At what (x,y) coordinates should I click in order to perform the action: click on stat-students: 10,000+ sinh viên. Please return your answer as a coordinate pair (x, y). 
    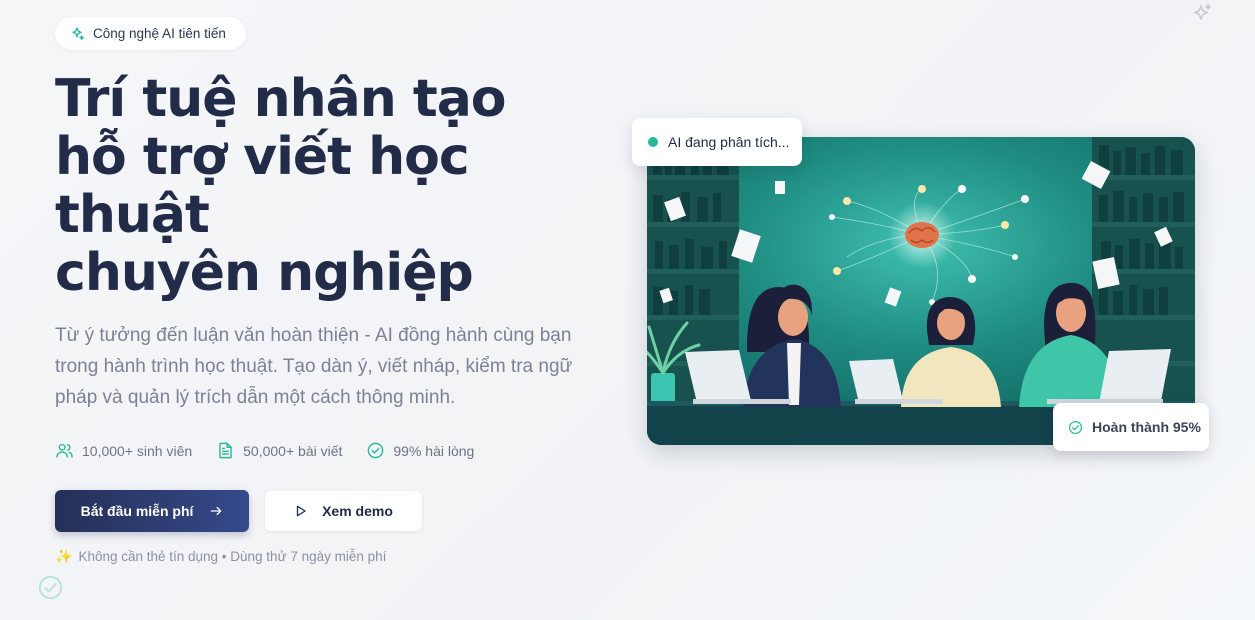
    Looking at the image, I should click on (123, 450).